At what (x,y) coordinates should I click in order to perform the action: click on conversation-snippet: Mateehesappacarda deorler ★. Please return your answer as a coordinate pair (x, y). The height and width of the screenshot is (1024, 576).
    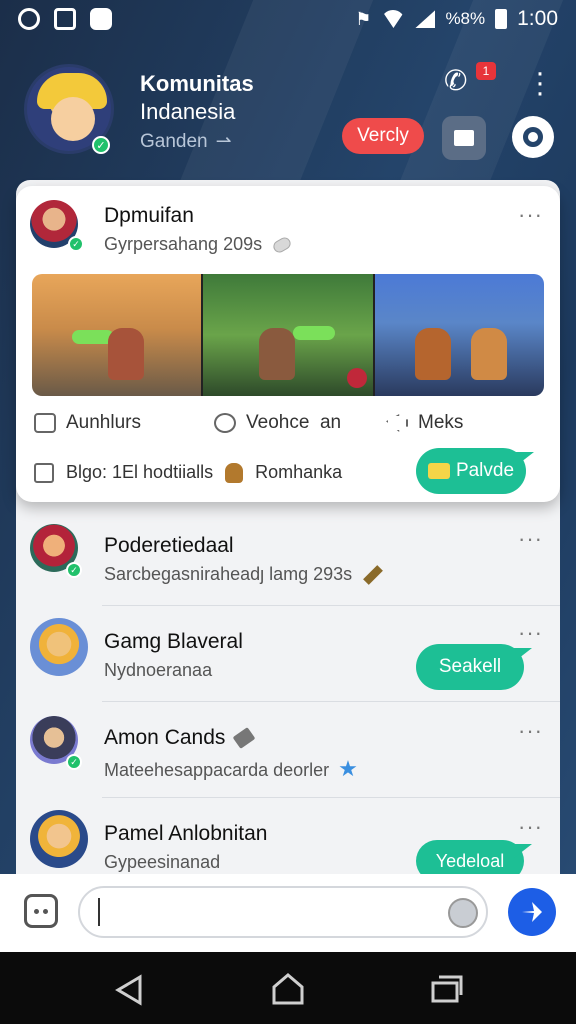
    Looking at the image, I should click on (231, 769).